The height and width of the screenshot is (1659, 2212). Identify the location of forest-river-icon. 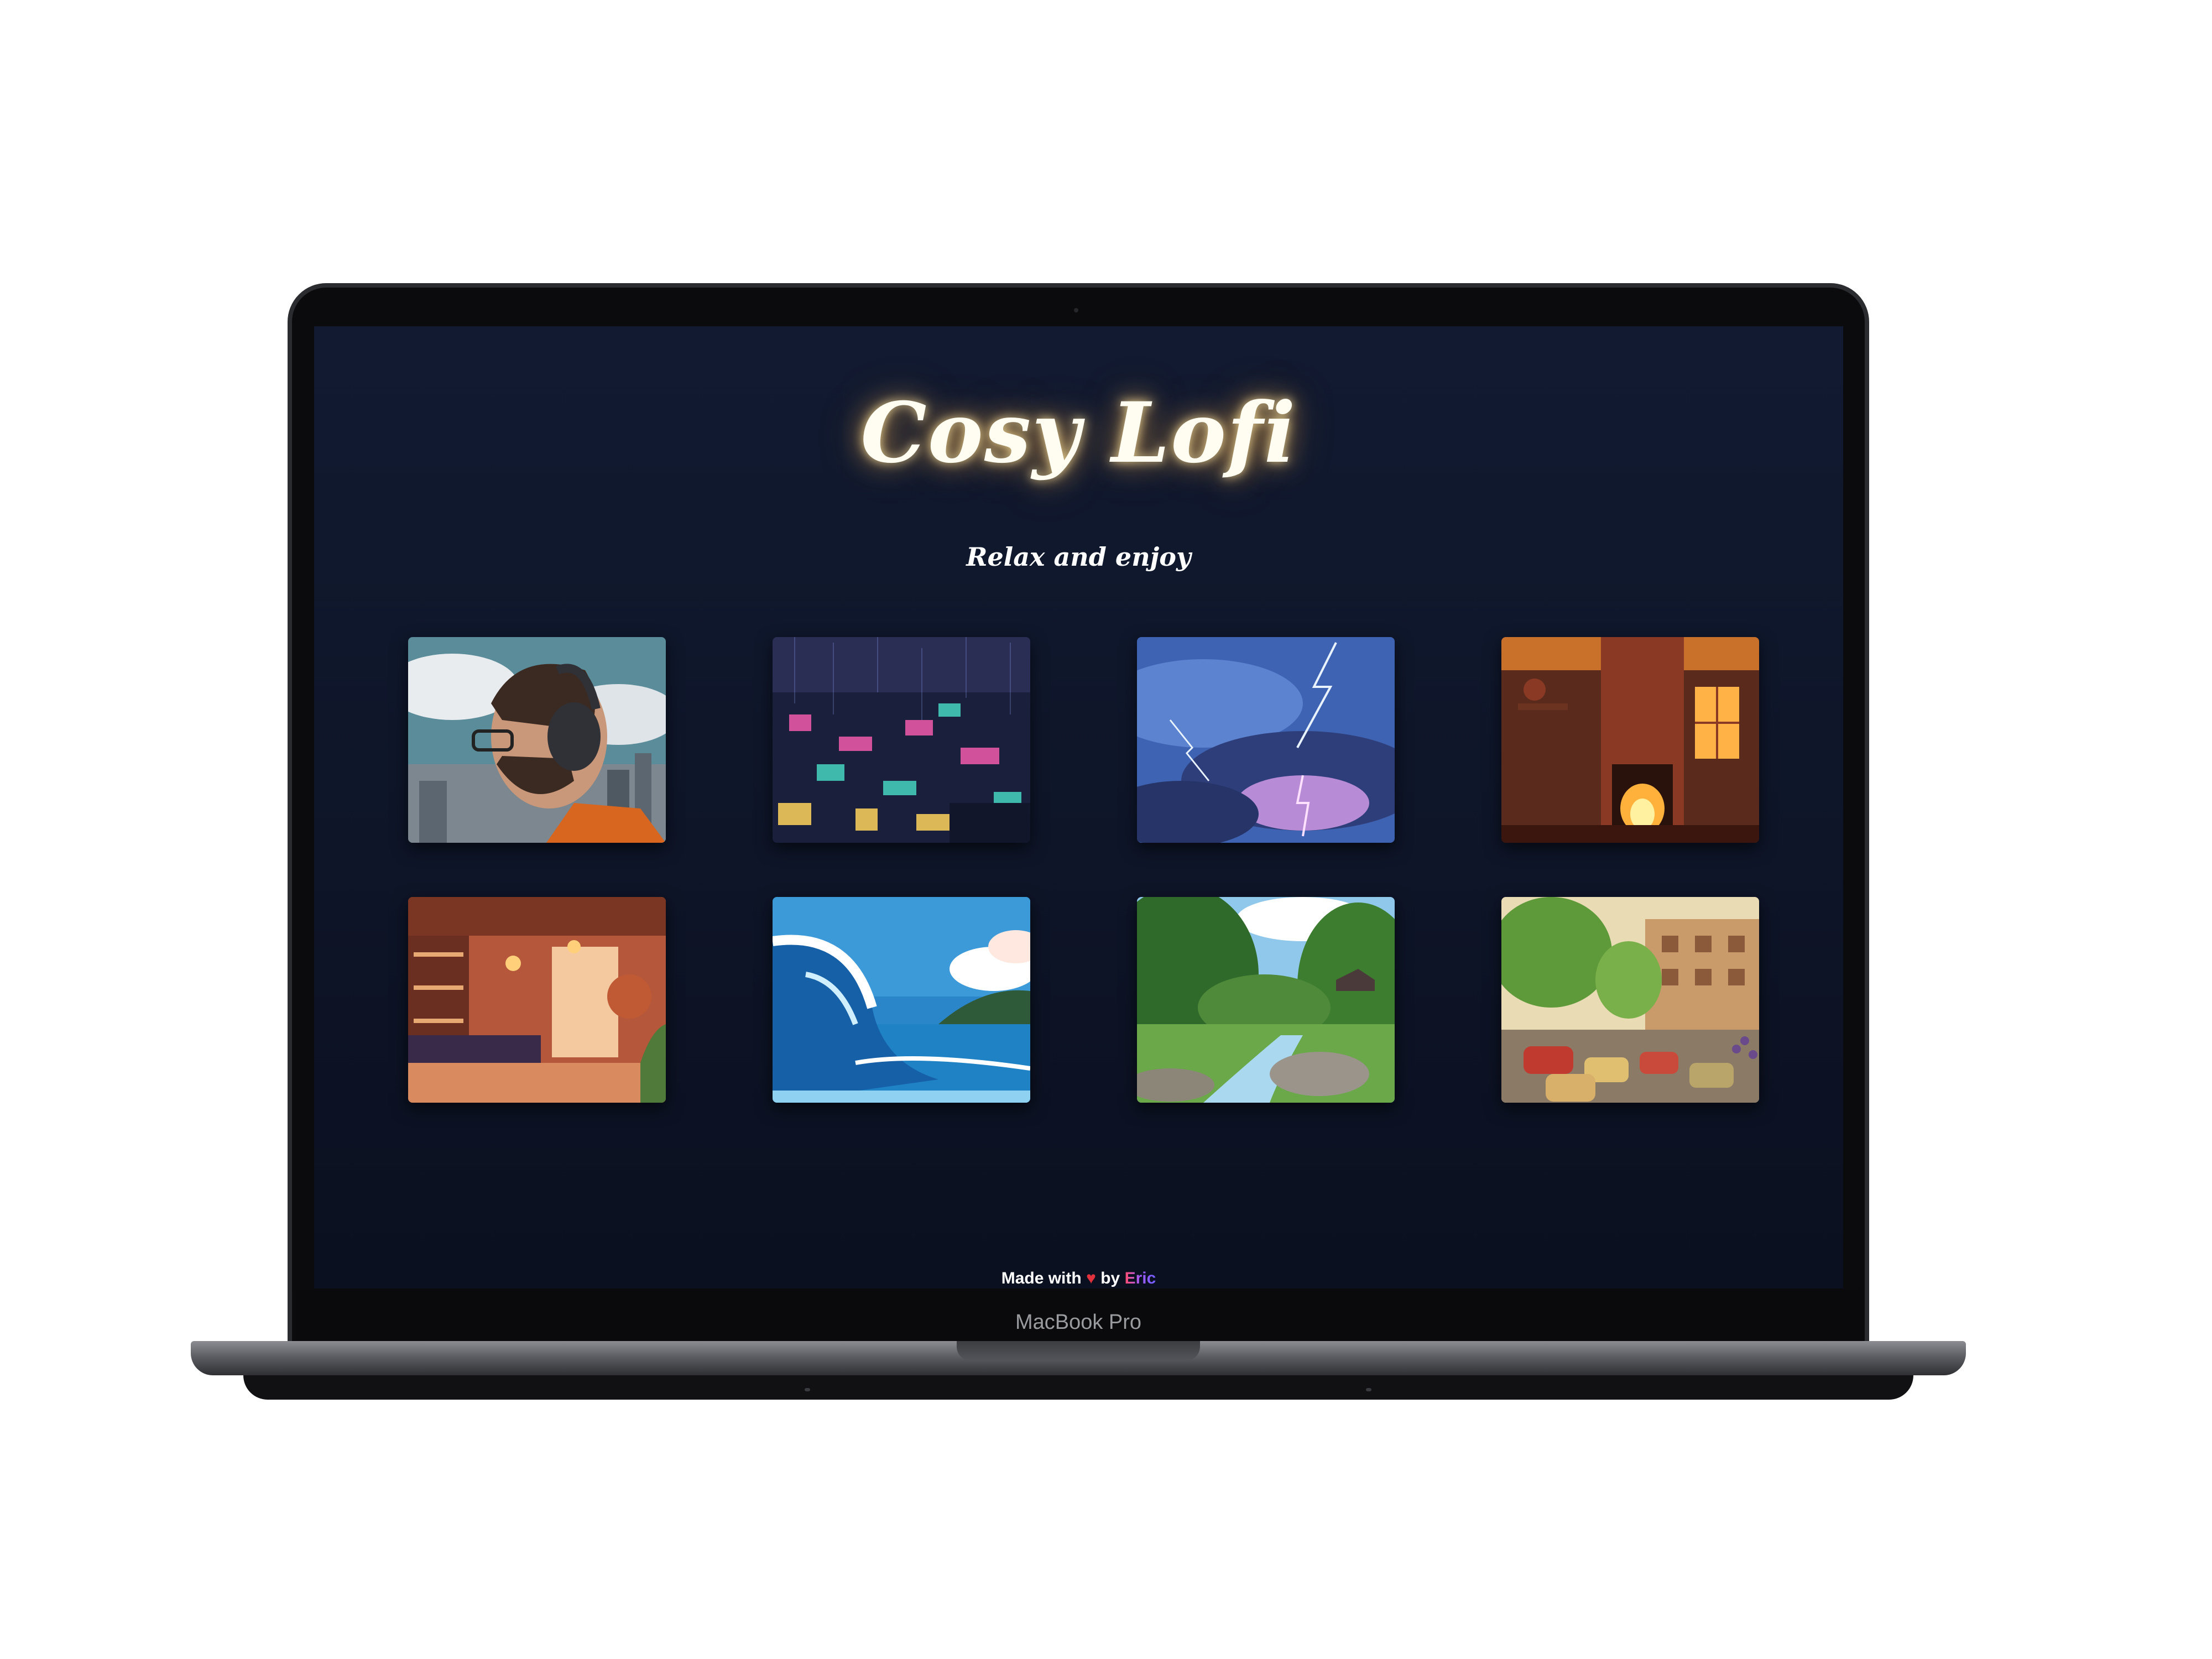
(1266, 1000).